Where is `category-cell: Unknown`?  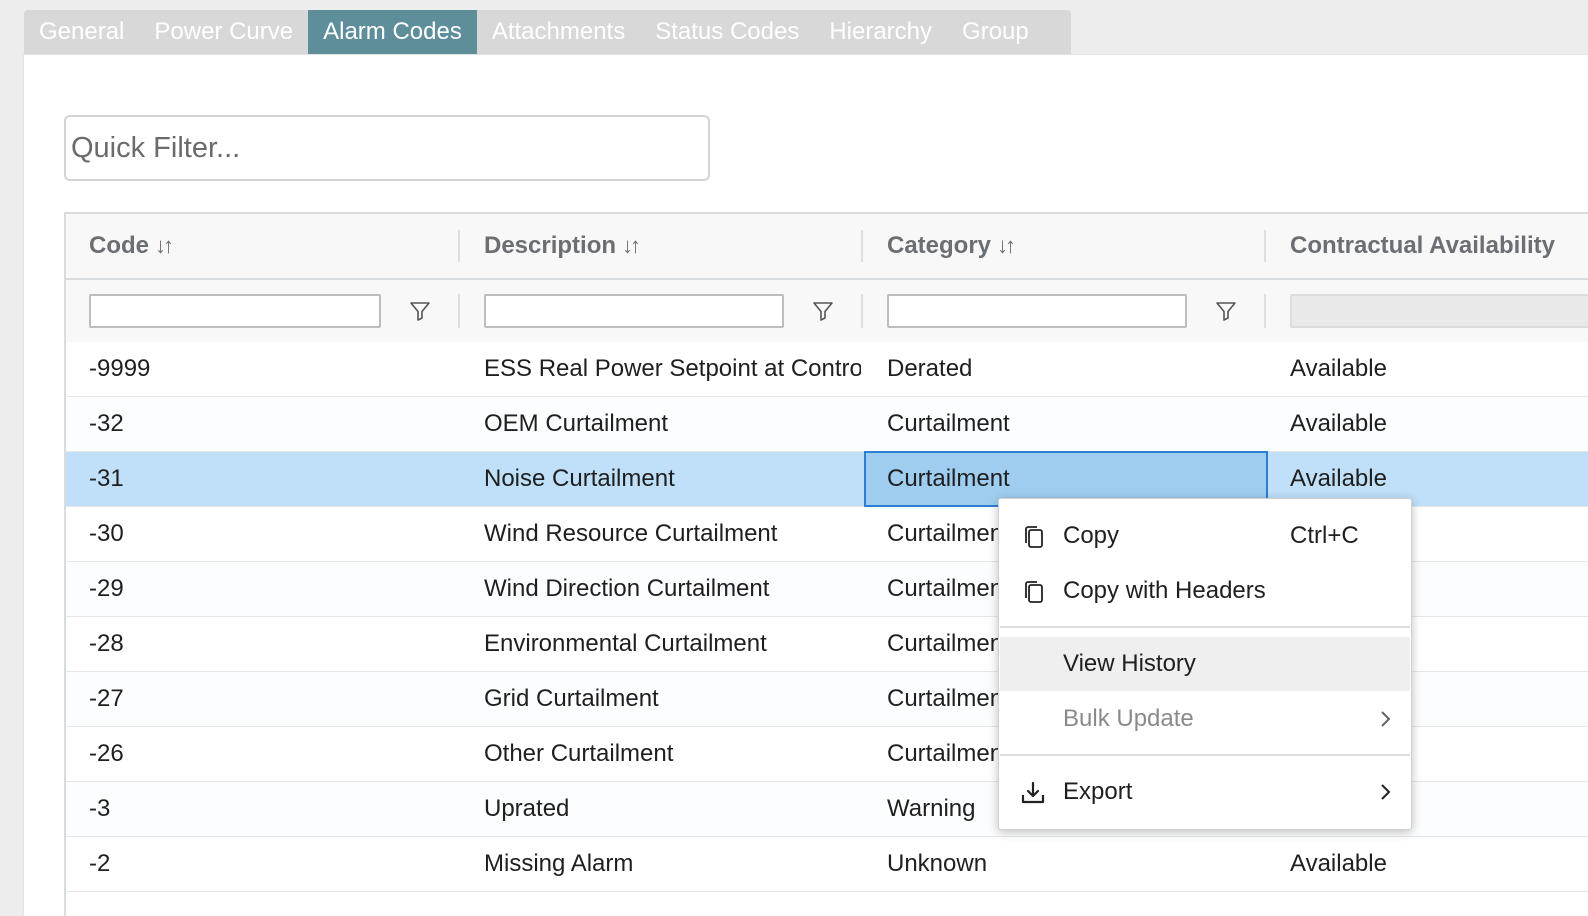 category-cell: Unknown is located at coordinates (1072, 864).